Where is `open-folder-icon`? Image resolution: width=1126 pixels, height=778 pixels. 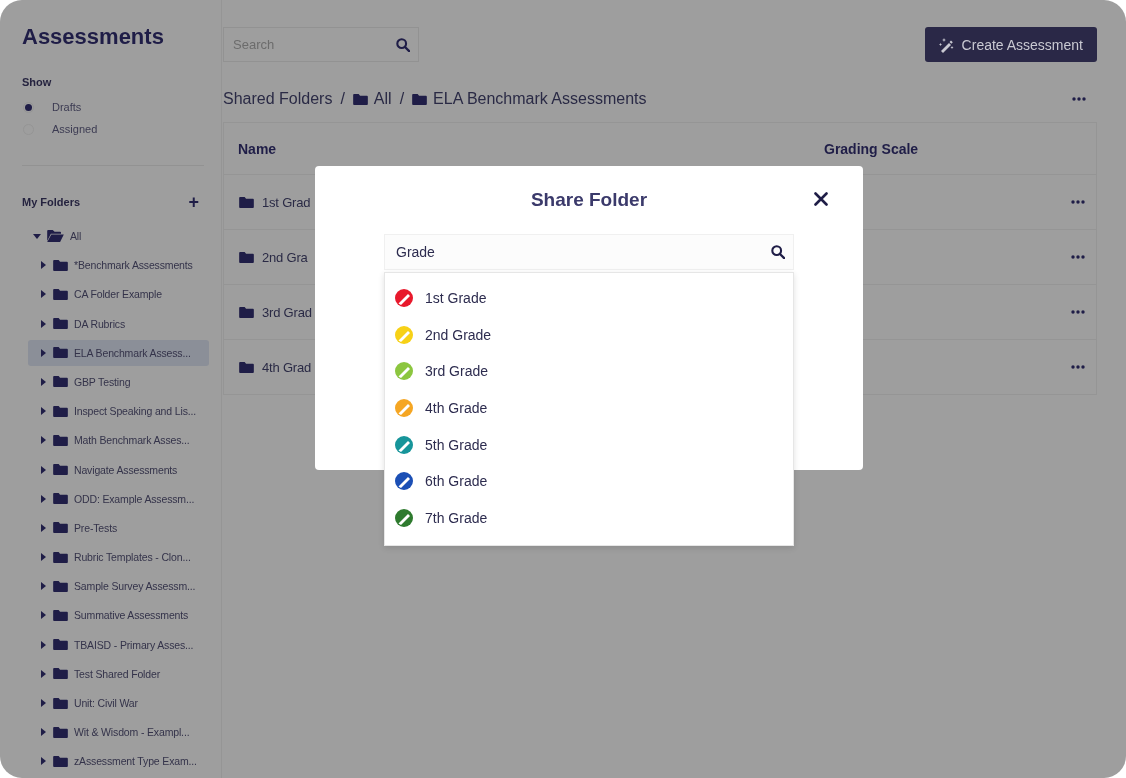
open-folder-icon is located at coordinates (55, 236).